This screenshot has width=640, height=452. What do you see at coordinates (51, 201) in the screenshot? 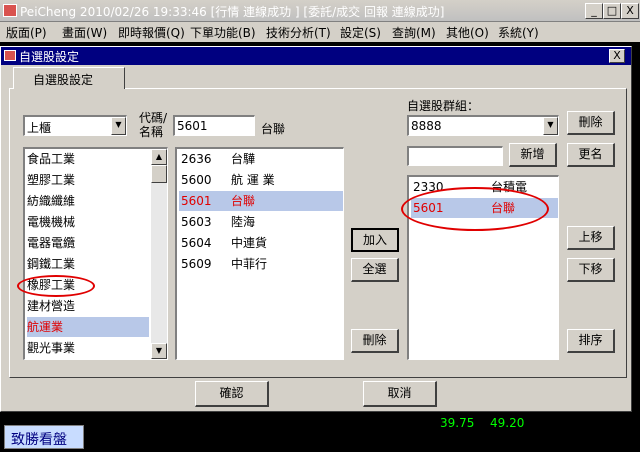
I see `list-item: 紡織纖維` at bounding box center [51, 201].